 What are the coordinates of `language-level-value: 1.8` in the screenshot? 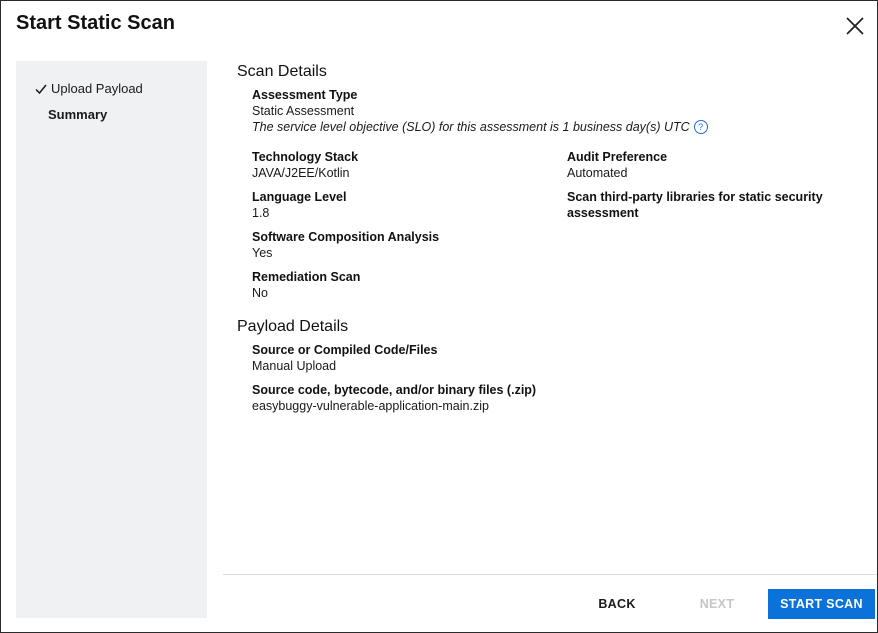 It's located at (261, 213).